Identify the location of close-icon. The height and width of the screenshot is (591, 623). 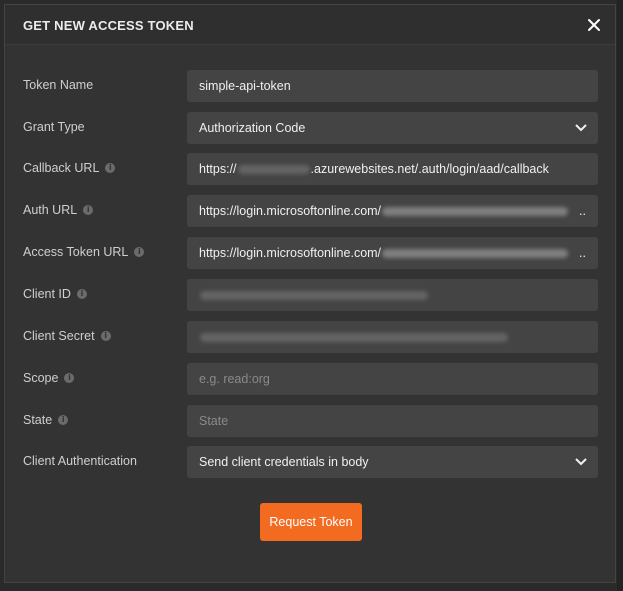
(594, 25).